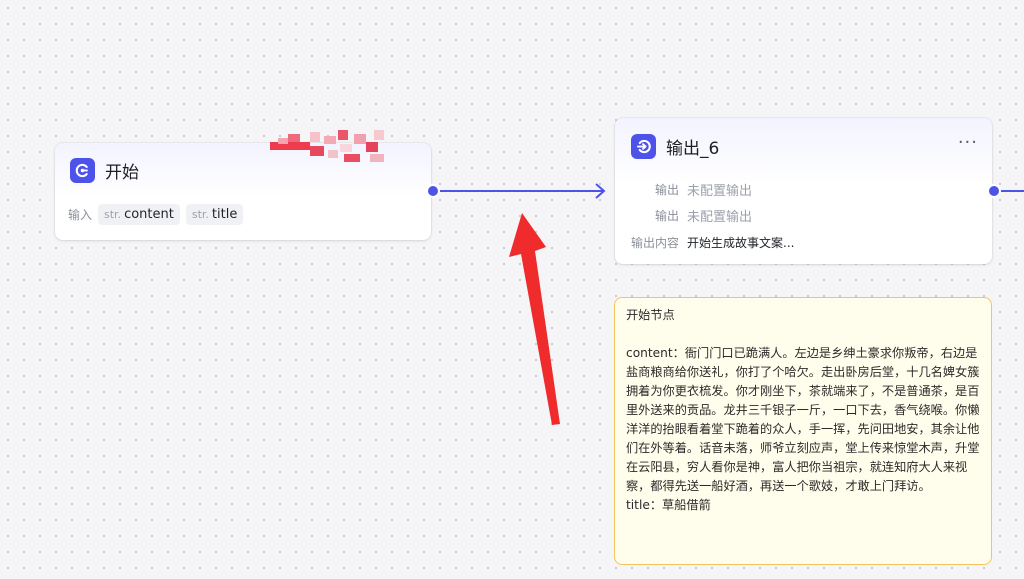  Describe the element at coordinates (693, 149) in the screenshot. I see `output-node-title: 输出_6` at that location.